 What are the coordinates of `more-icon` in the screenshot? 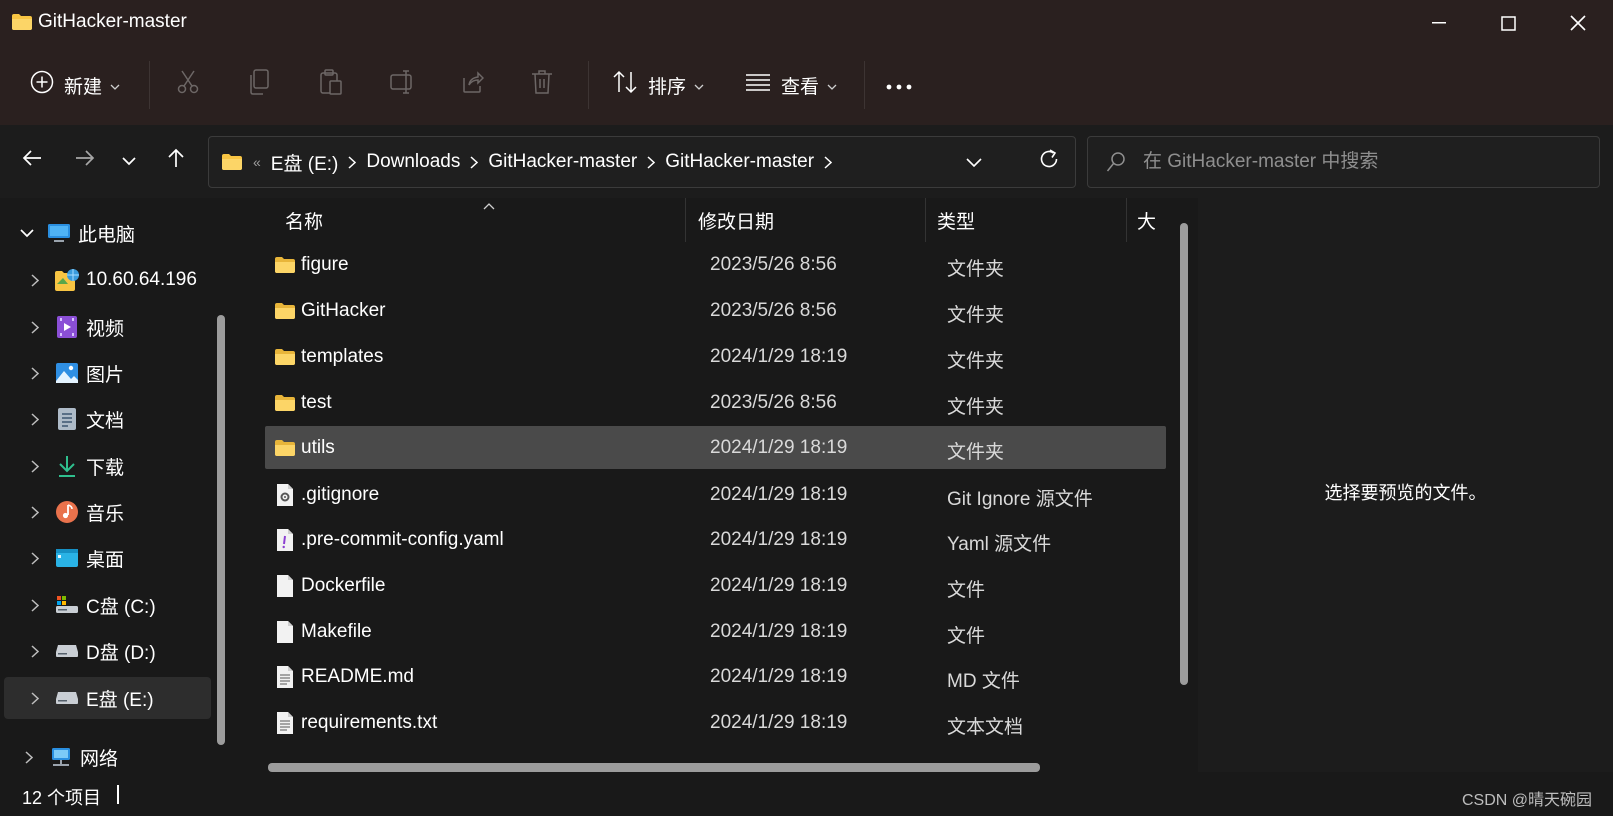 It's located at (899, 85).